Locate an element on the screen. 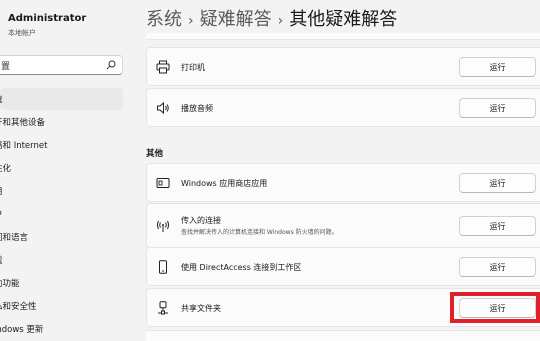 This screenshot has width=540, height=341. user-name: Administrator is located at coordinates (47, 18).